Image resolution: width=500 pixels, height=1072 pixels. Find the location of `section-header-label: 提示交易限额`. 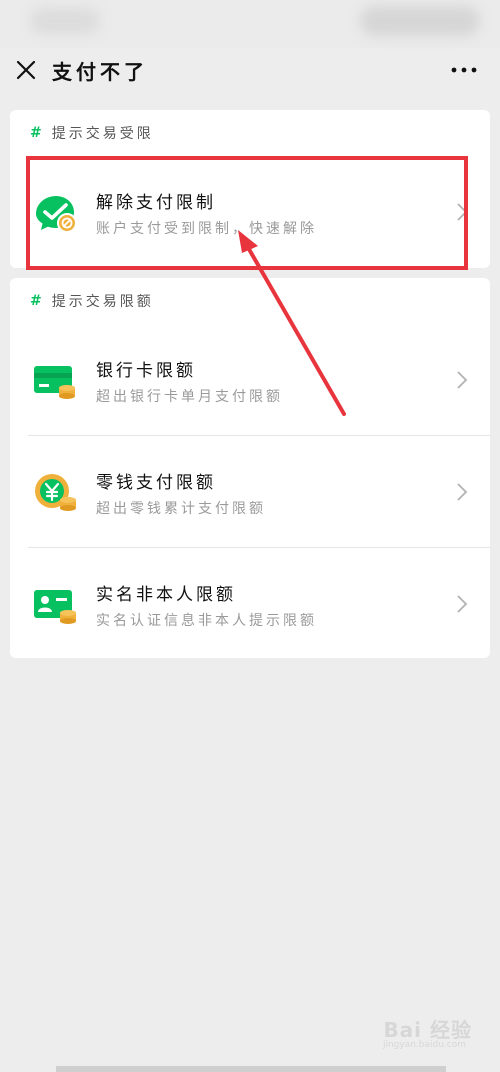

section-header-label: 提示交易限额 is located at coordinates (102, 302).